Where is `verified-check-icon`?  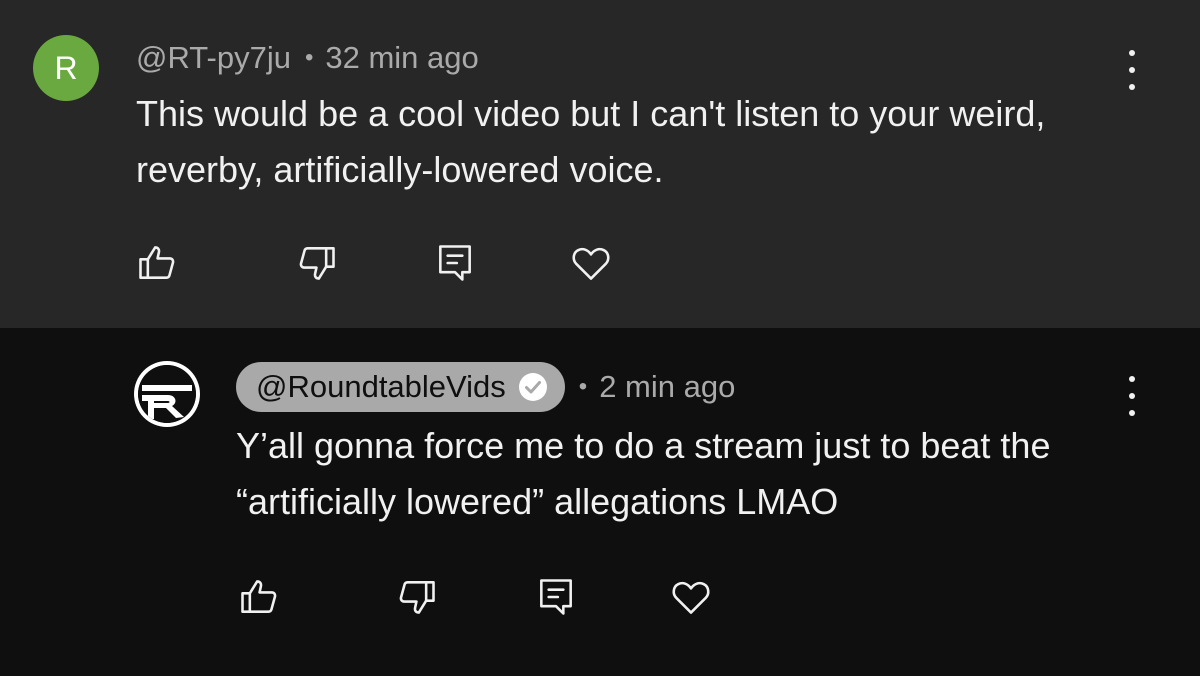
verified-check-icon is located at coordinates (533, 387).